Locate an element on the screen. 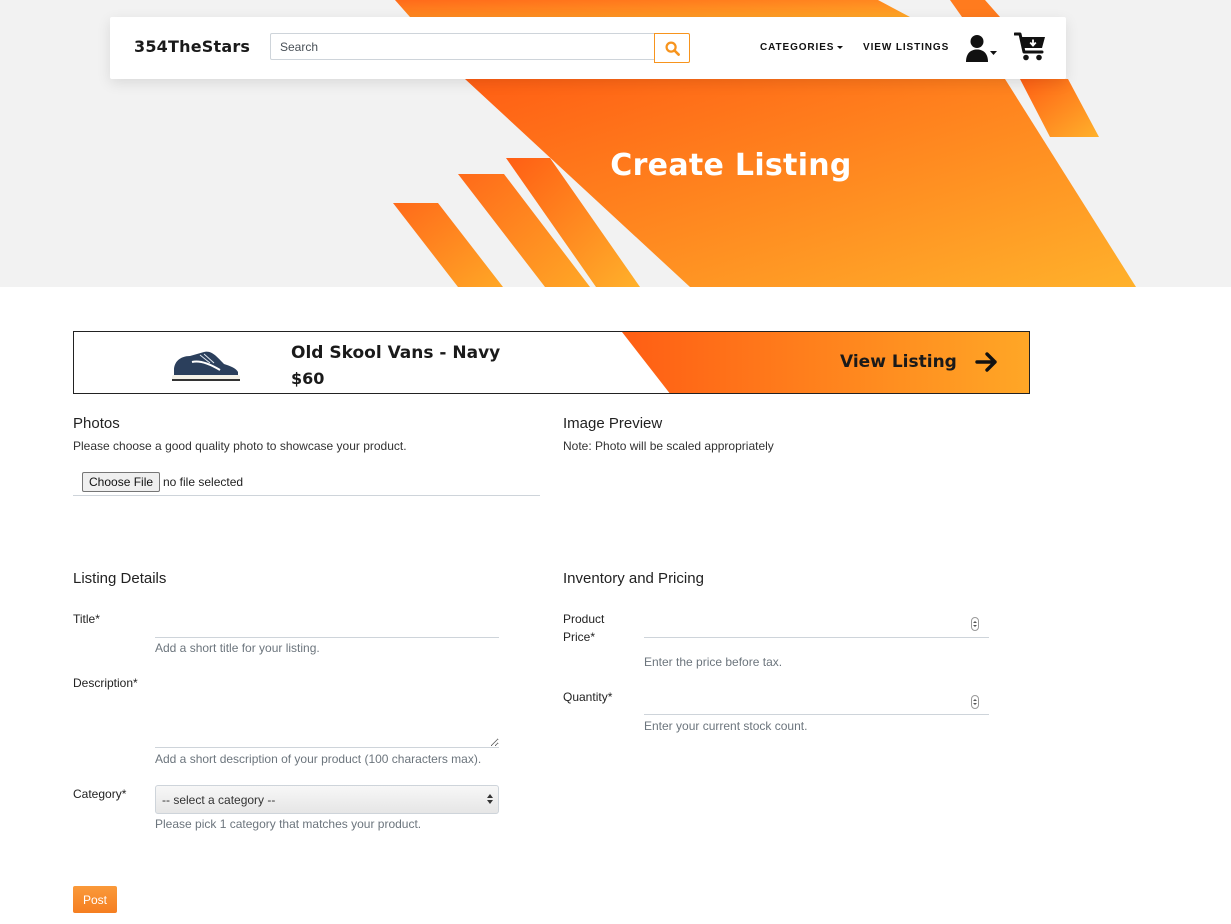 This screenshot has width=1231, height=924. cart-icon is located at coordinates (1029, 46).